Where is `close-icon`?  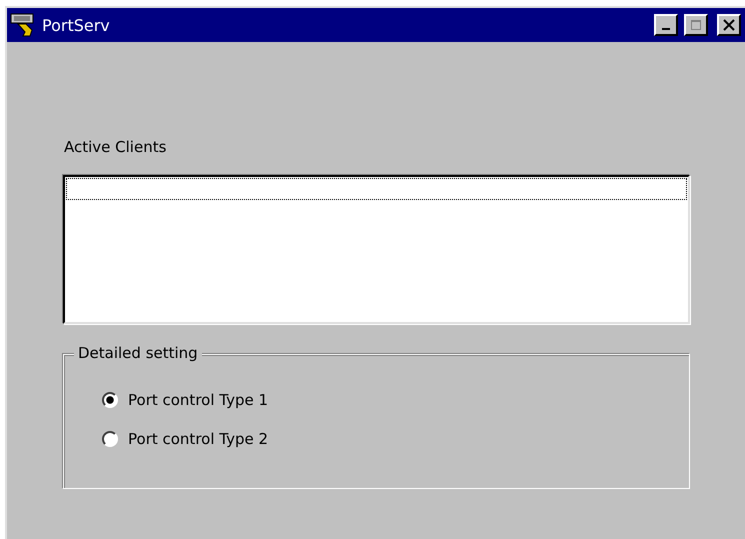 close-icon is located at coordinates (729, 25).